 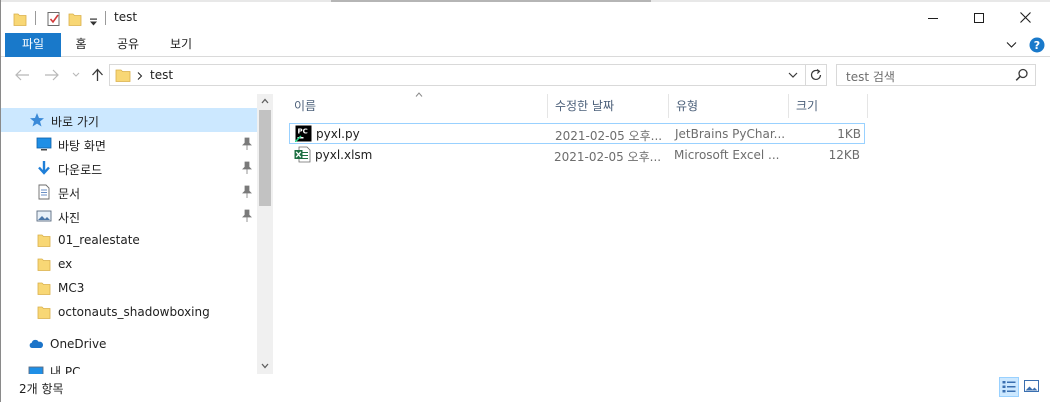 What do you see at coordinates (41, 389) in the screenshot?
I see `item-count: 2개 항목` at bounding box center [41, 389].